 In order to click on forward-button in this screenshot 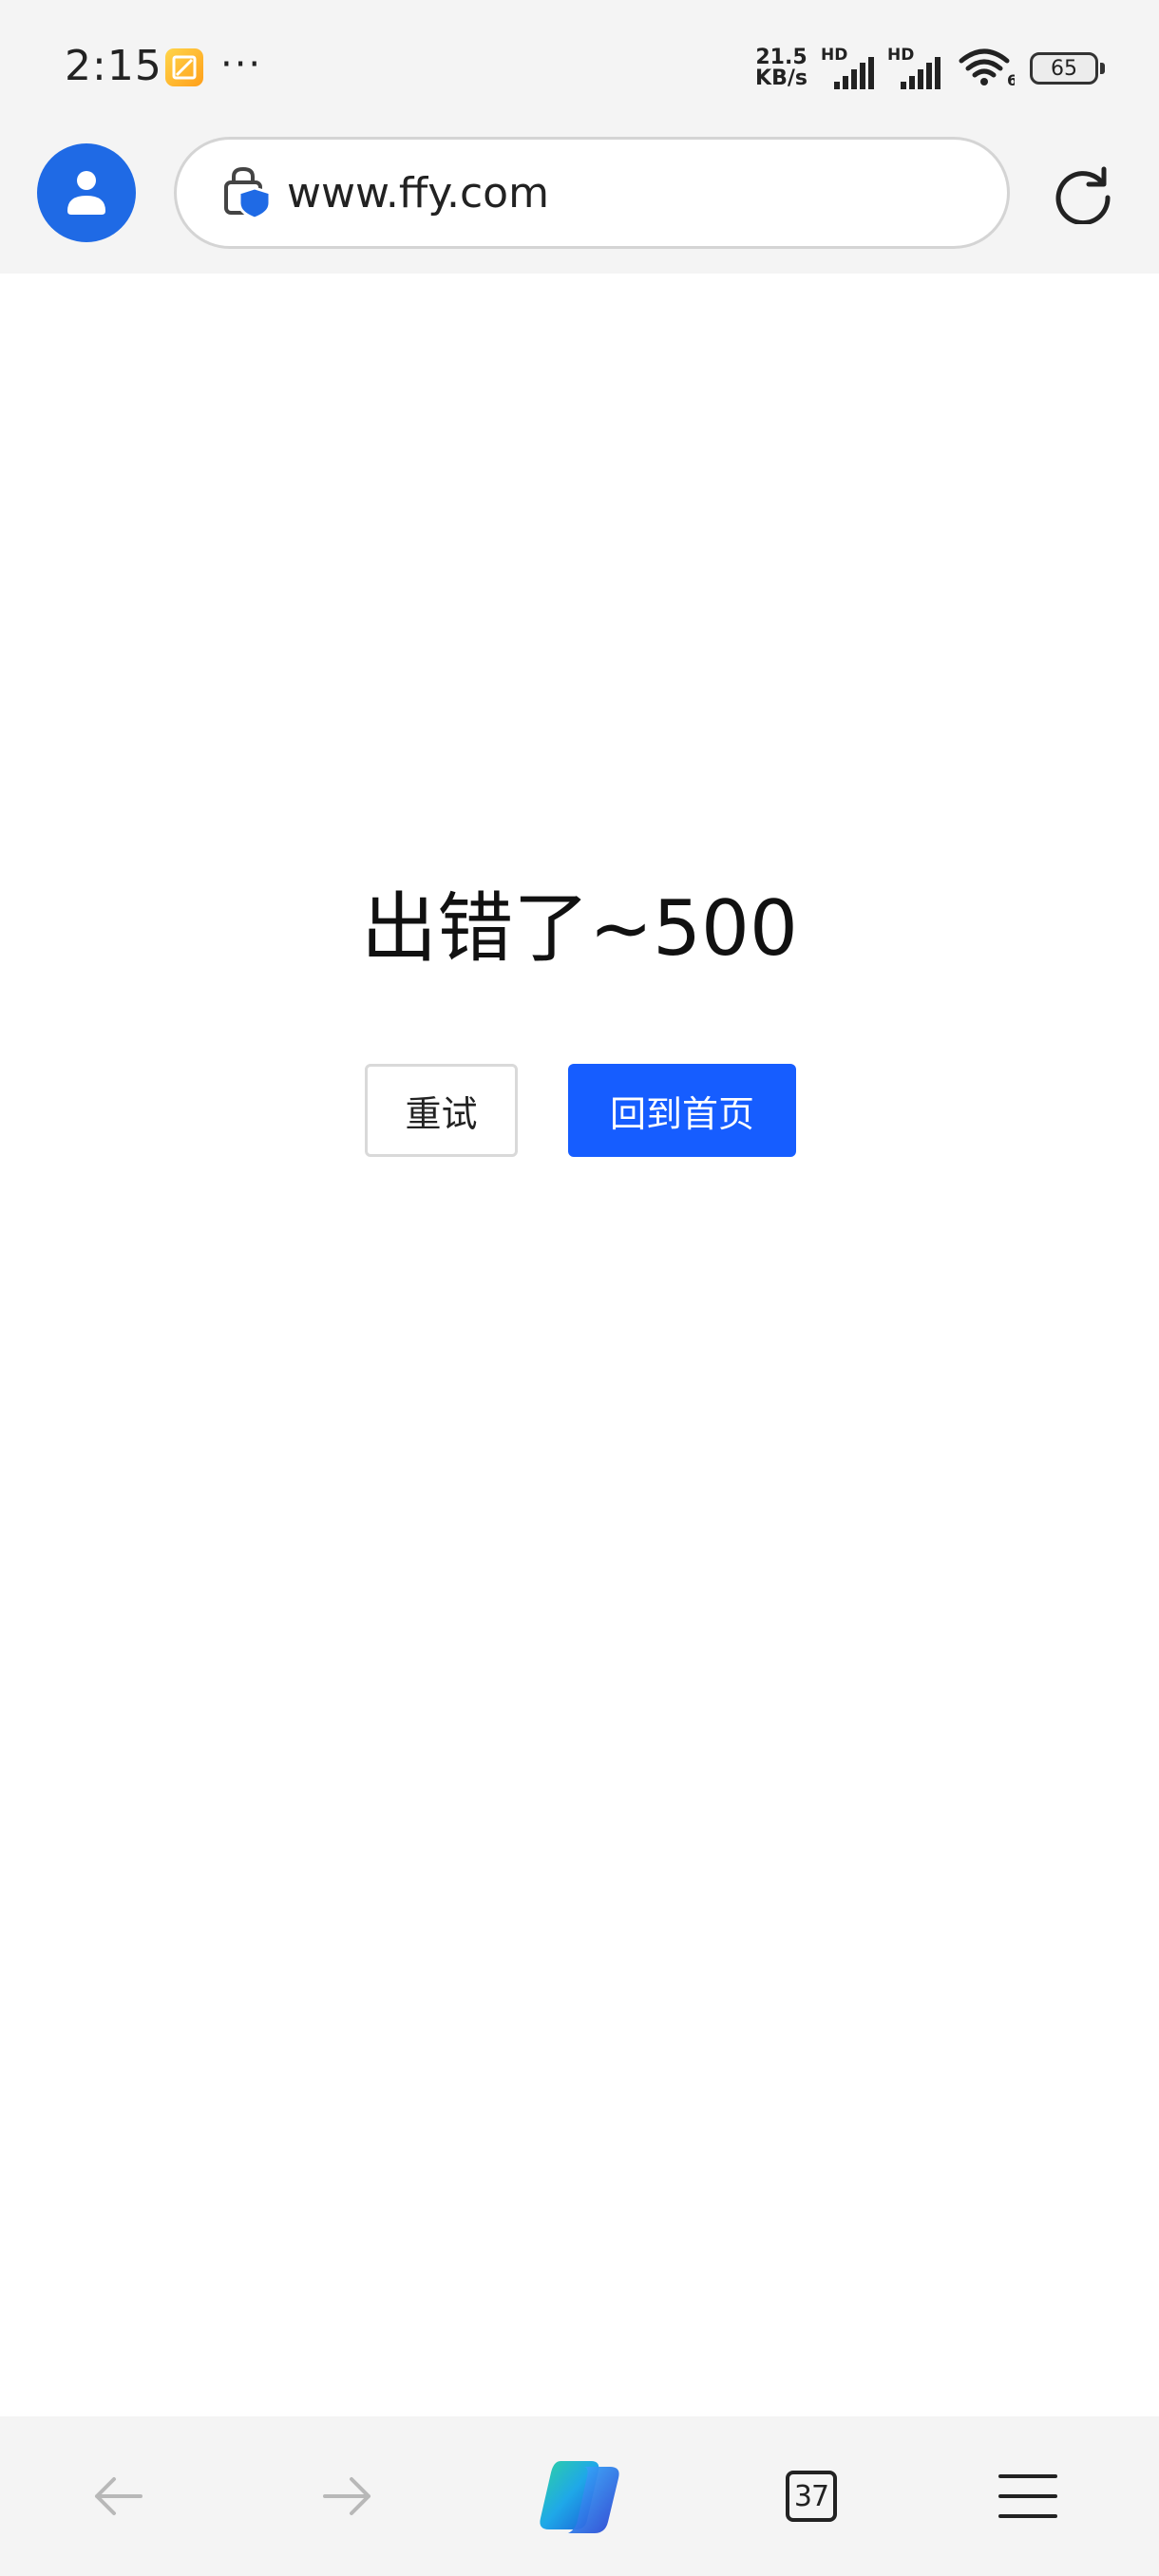, I will do `click(347, 2496)`.